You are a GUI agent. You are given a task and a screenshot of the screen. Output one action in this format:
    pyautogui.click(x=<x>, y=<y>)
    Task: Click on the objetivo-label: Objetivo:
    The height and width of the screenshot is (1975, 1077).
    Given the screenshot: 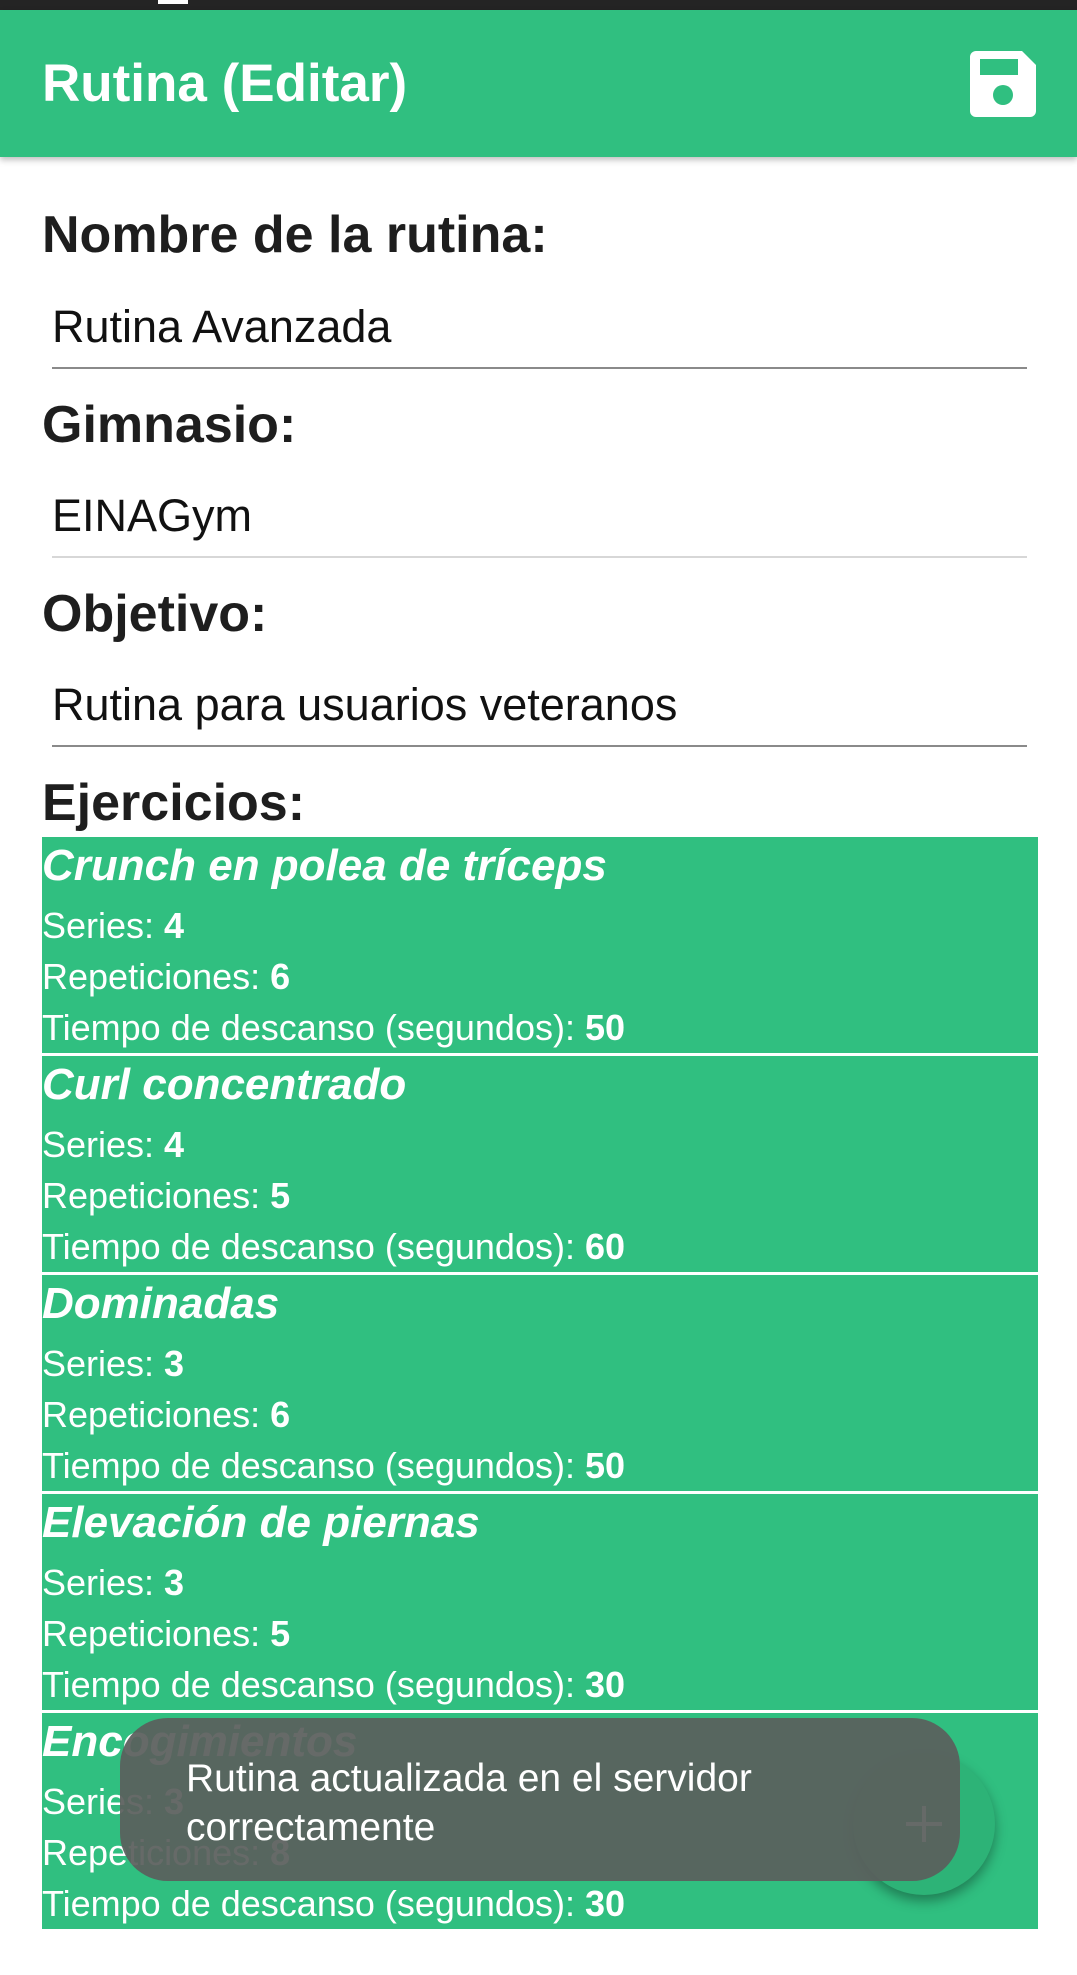 What is the action you would take?
    pyautogui.click(x=155, y=614)
    